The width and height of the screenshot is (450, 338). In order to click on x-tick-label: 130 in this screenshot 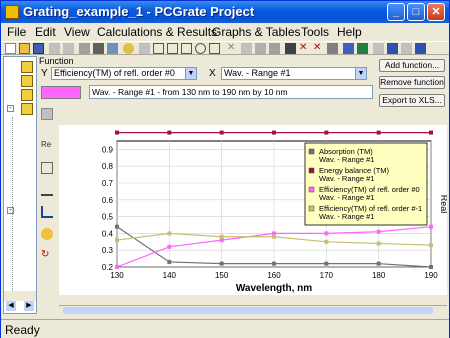, I will do `click(117, 275)`.